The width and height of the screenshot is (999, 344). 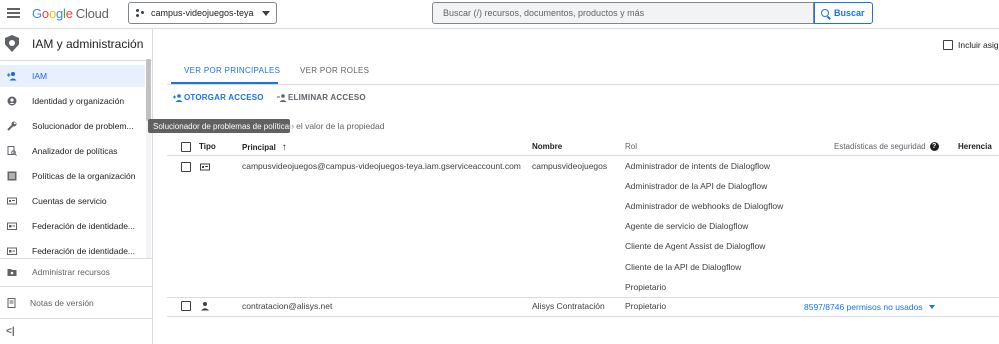 I want to click on folder-settings-icon, so click(x=12, y=272).